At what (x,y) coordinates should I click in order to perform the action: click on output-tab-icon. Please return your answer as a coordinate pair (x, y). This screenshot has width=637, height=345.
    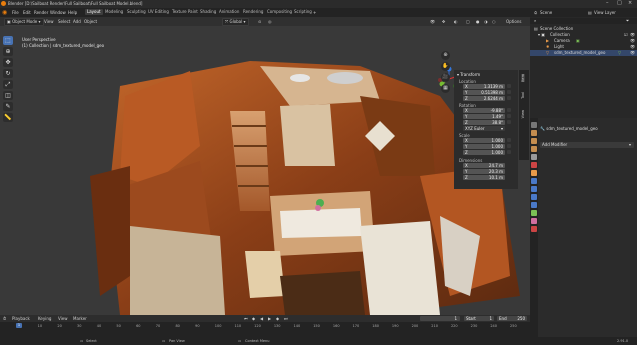
    Looking at the image, I should click on (534, 141).